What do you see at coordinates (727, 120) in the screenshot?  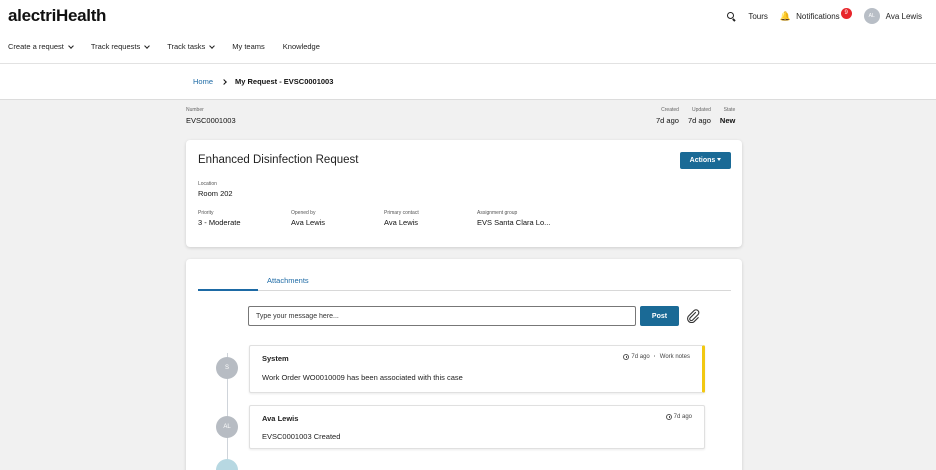 I see `state-value: New` at bounding box center [727, 120].